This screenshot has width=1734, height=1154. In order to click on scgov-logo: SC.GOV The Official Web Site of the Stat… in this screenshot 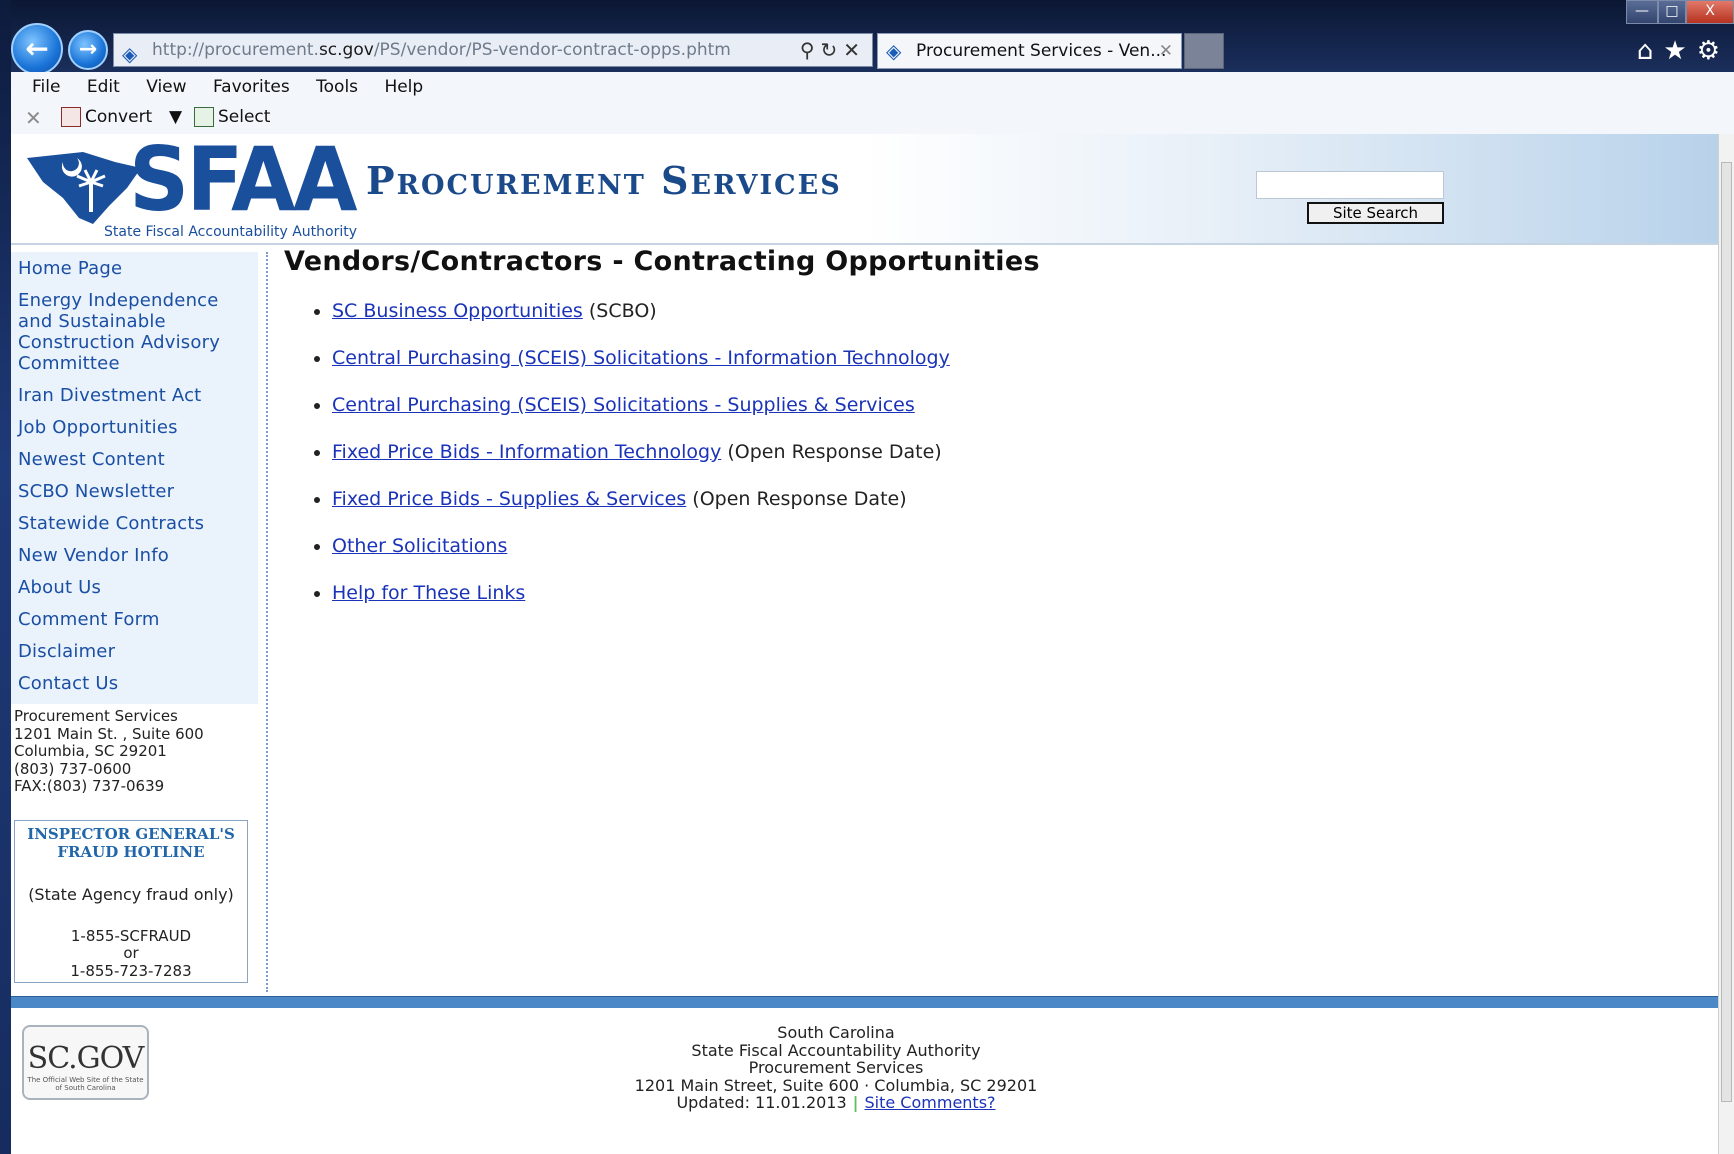, I will do `click(85, 1062)`.